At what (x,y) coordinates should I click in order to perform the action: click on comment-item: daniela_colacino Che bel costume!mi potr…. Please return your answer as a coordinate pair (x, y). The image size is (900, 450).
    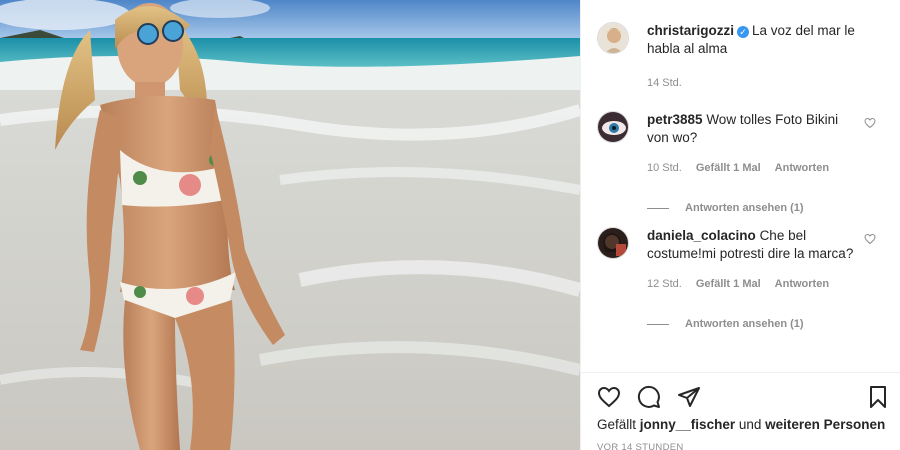
    Looking at the image, I should click on (738, 280).